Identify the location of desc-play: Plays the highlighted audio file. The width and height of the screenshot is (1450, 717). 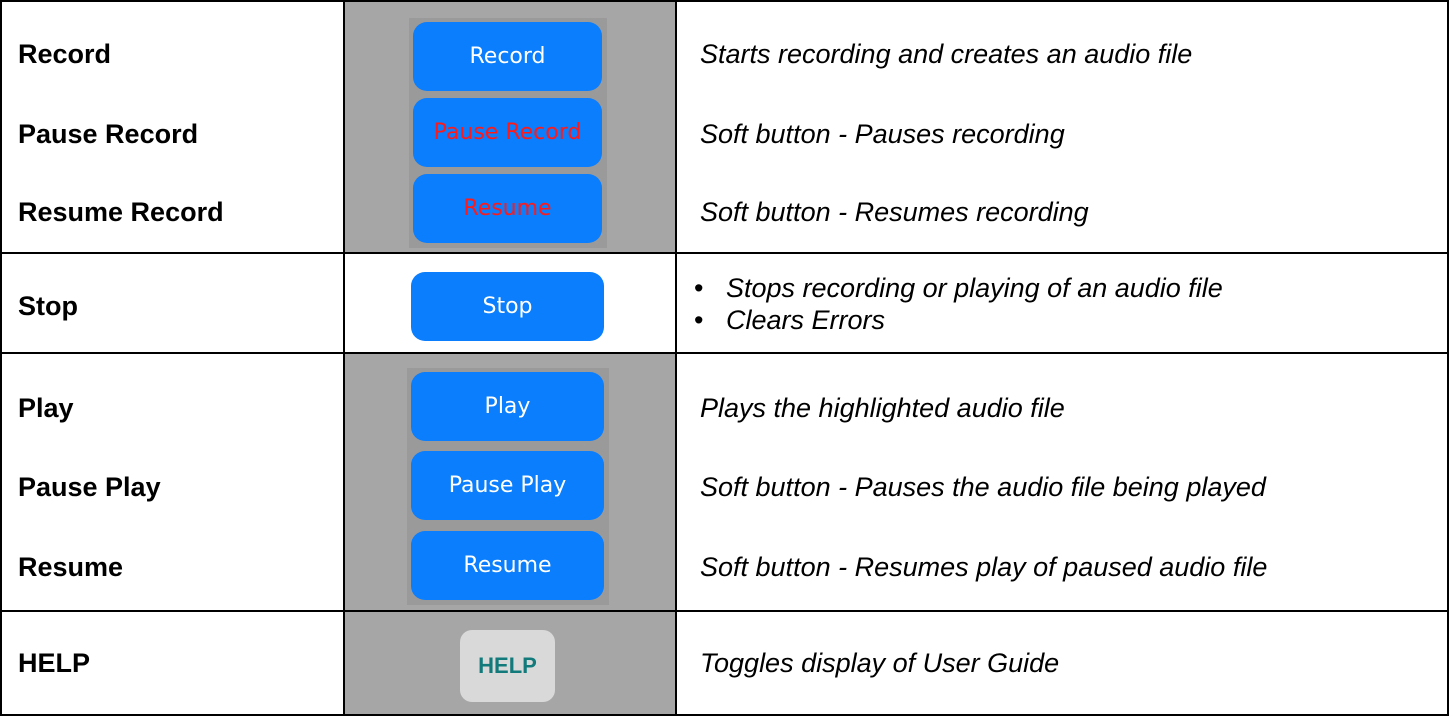
(882, 408).